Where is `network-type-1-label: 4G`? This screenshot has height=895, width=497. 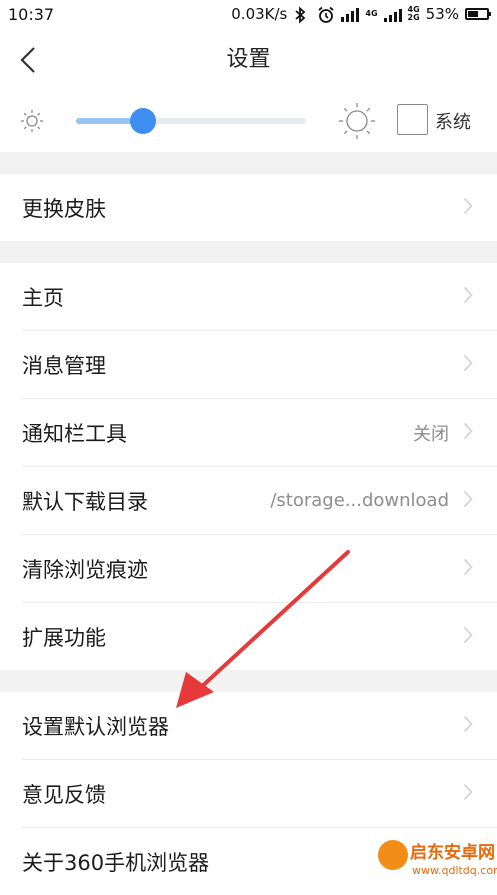
network-type-1-label: 4G is located at coordinates (371, 13).